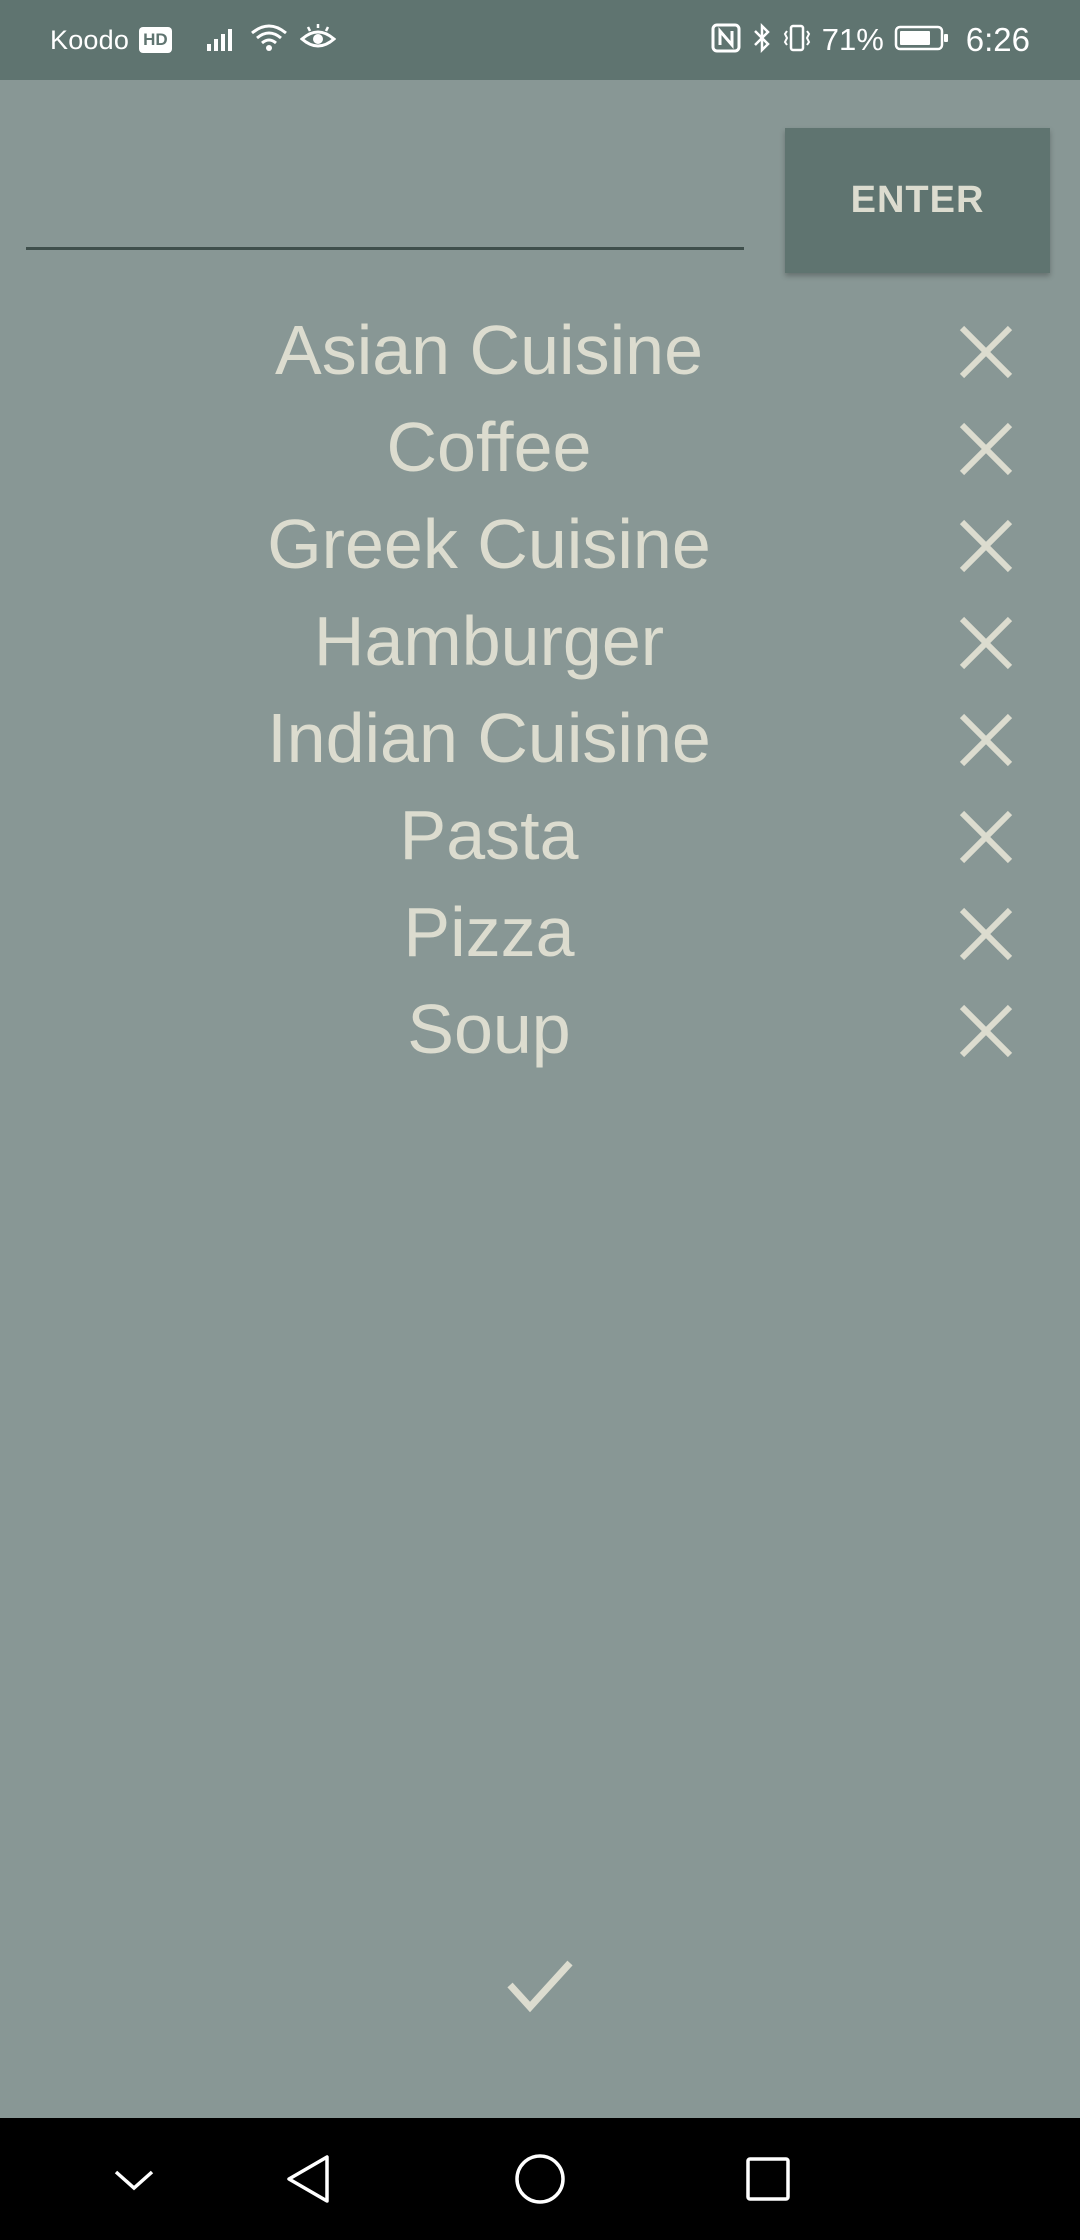  What do you see at coordinates (922, 40) in the screenshot?
I see `battery-icon` at bounding box center [922, 40].